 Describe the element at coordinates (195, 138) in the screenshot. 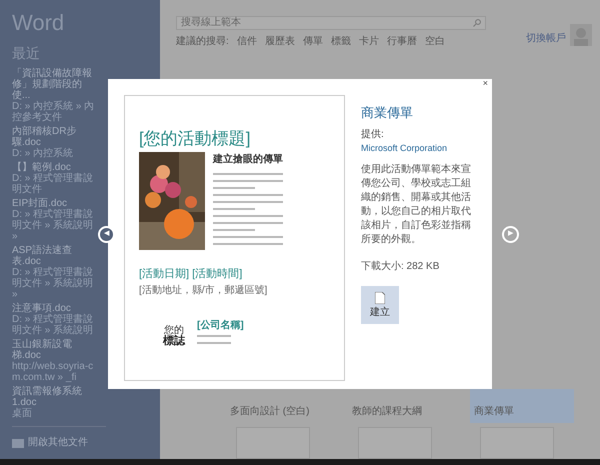

I see `flyer-title: [您的活動標題]` at that location.